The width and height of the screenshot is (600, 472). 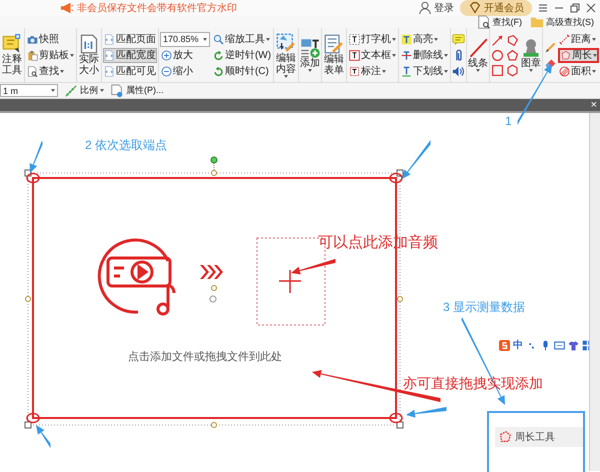 What do you see at coordinates (424, 71) in the screenshot?
I see `ribbon-item: 下划线` at bounding box center [424, 71].